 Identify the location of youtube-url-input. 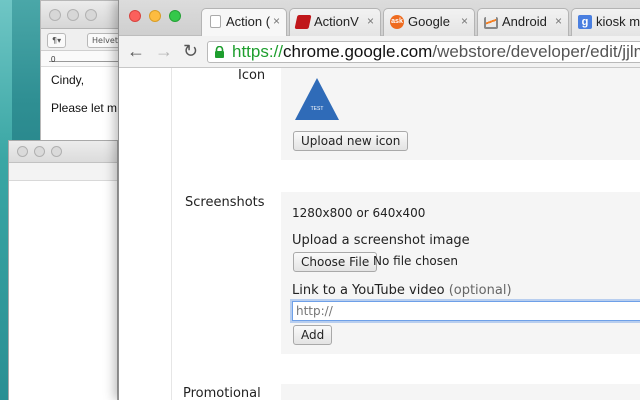
(466, 311).